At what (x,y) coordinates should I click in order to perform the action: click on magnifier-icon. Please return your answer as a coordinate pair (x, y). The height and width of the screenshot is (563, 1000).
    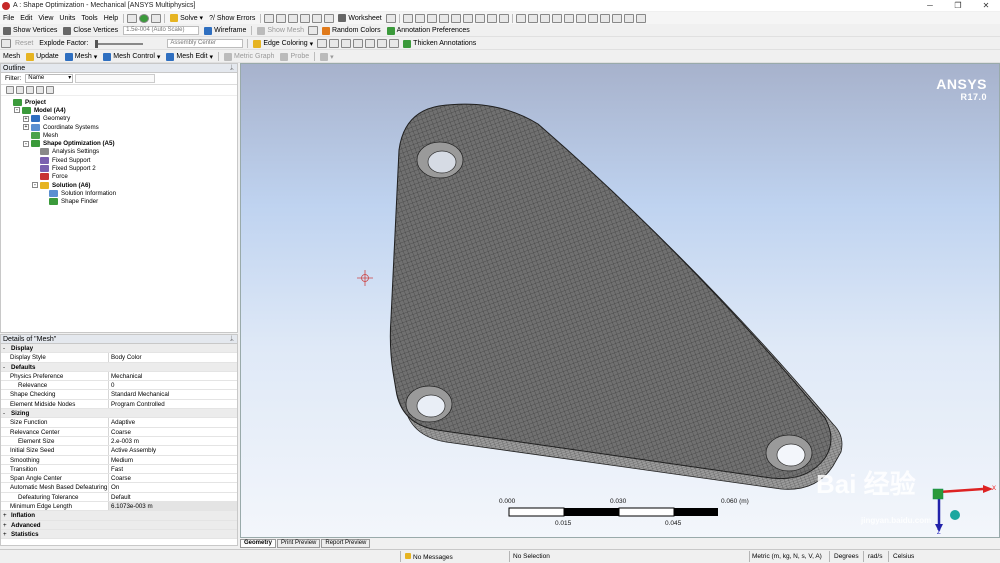
    Looking at the image, I should click on (580, 18).